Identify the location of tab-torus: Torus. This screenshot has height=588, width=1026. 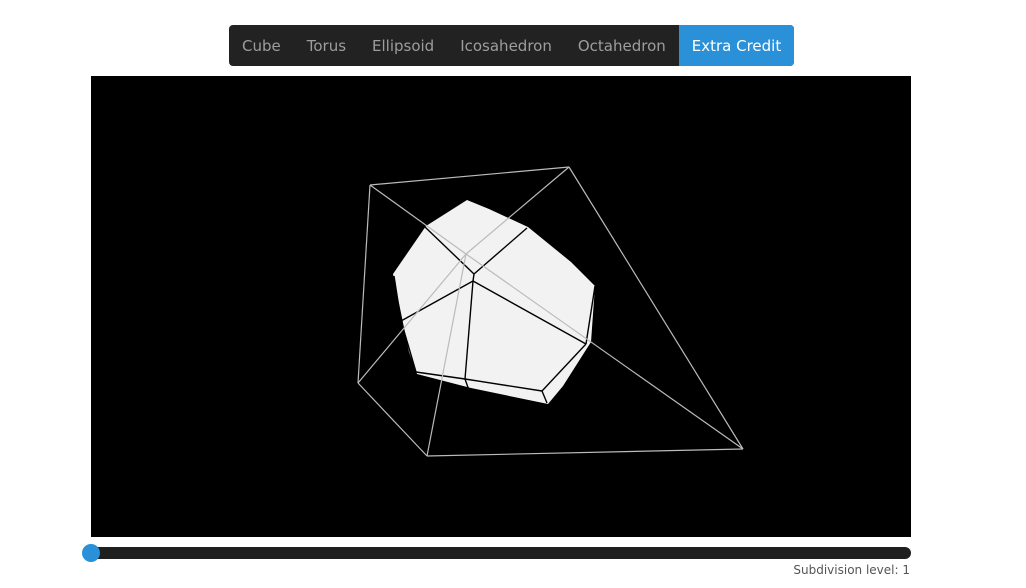
(326, 45).